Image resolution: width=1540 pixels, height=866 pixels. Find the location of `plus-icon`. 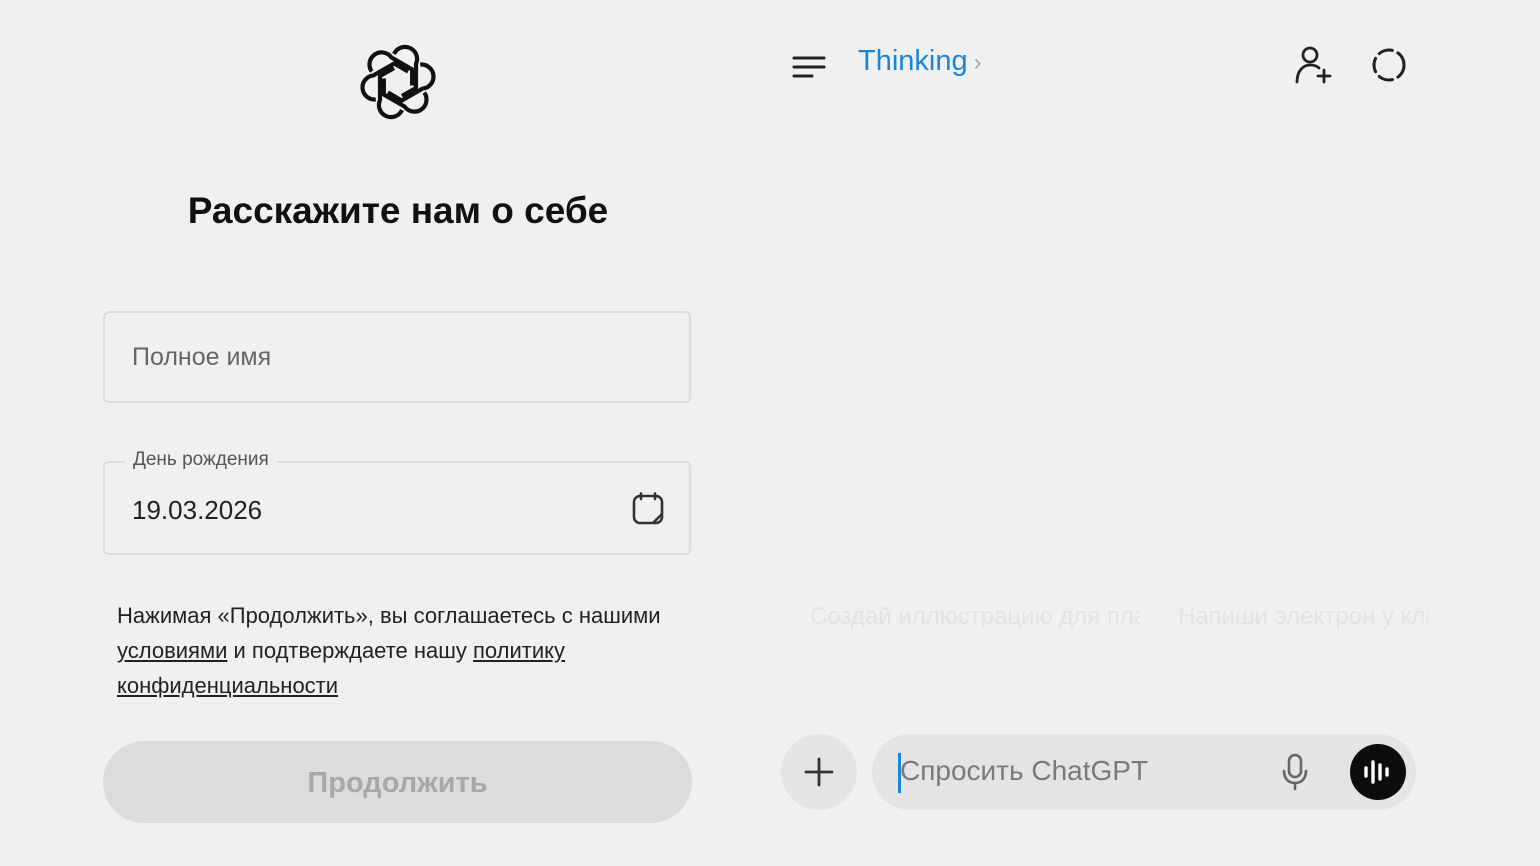

plus-icon is located at coordinates (819, 772).